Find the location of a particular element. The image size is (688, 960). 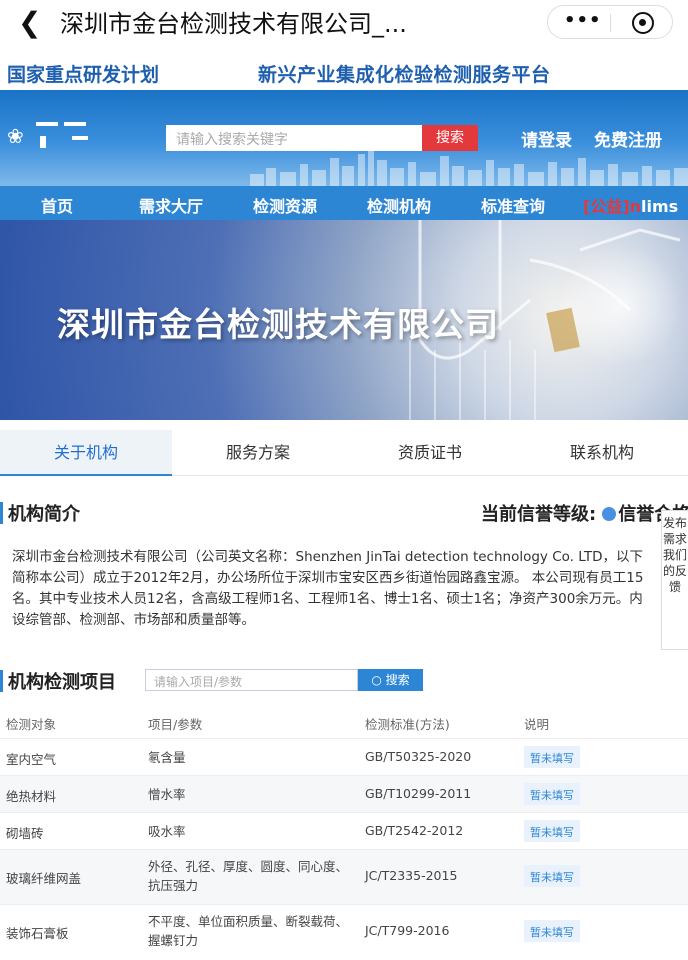

table-row: 室内空气 氡含量 GB/T50325-2020 暂未填写 is located at coordinates (344, 756).